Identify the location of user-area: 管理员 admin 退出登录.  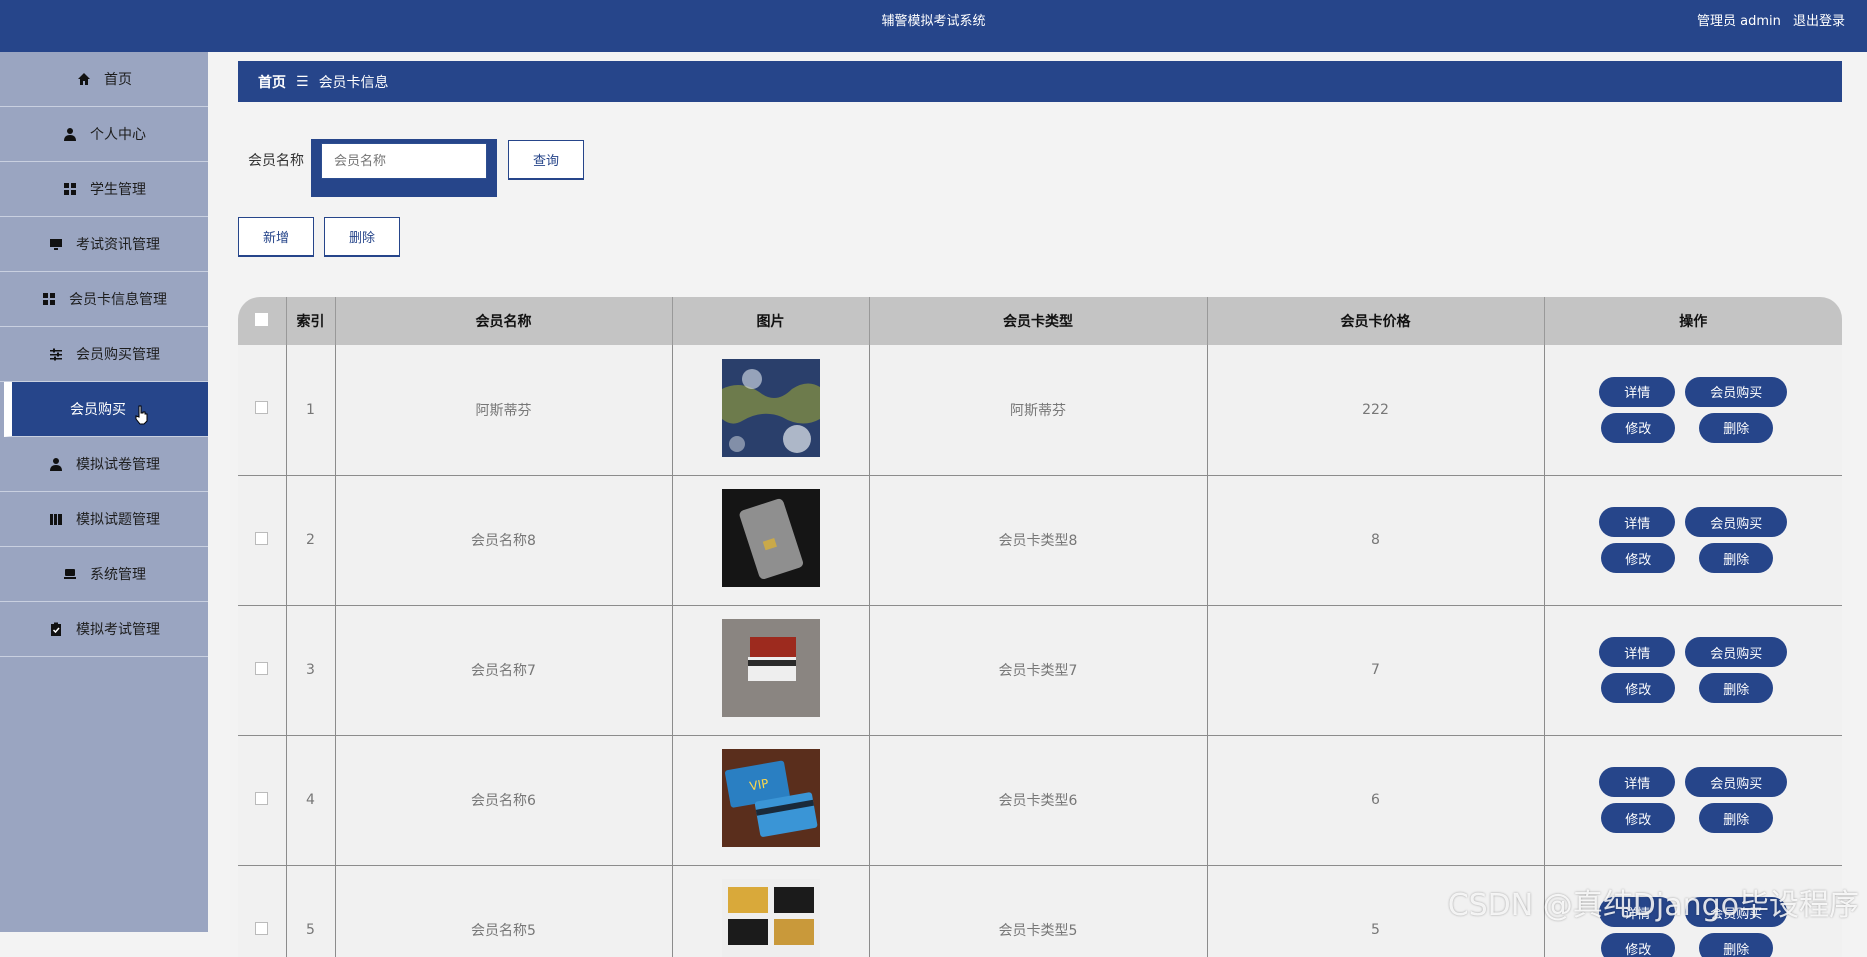
(1767, 22).